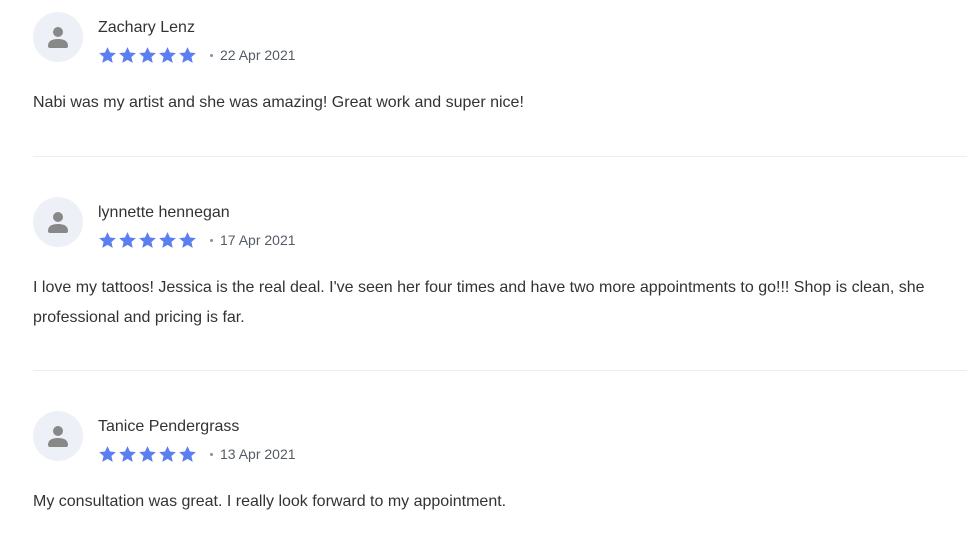 This screenshot has width=967, height=551. I want to click on review-date: 22 Apr 2021, so click(258, 55).